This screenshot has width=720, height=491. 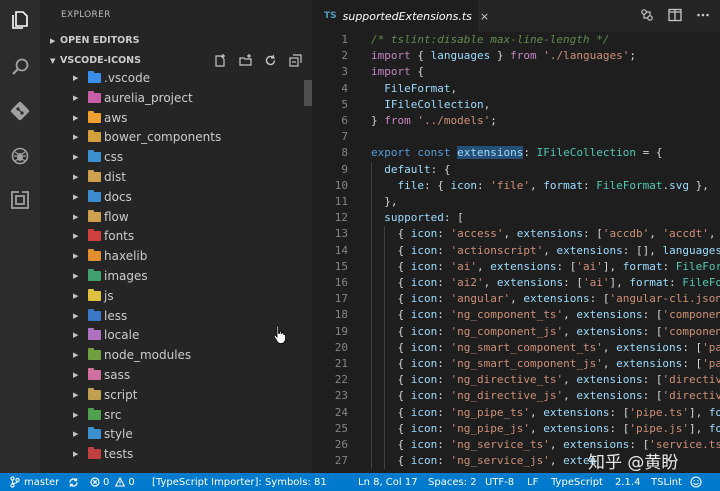 What do you see at coordinates (119, 454) in the screenshot?
I see `tree-item-label: tests` at bounding box center [119, 454].